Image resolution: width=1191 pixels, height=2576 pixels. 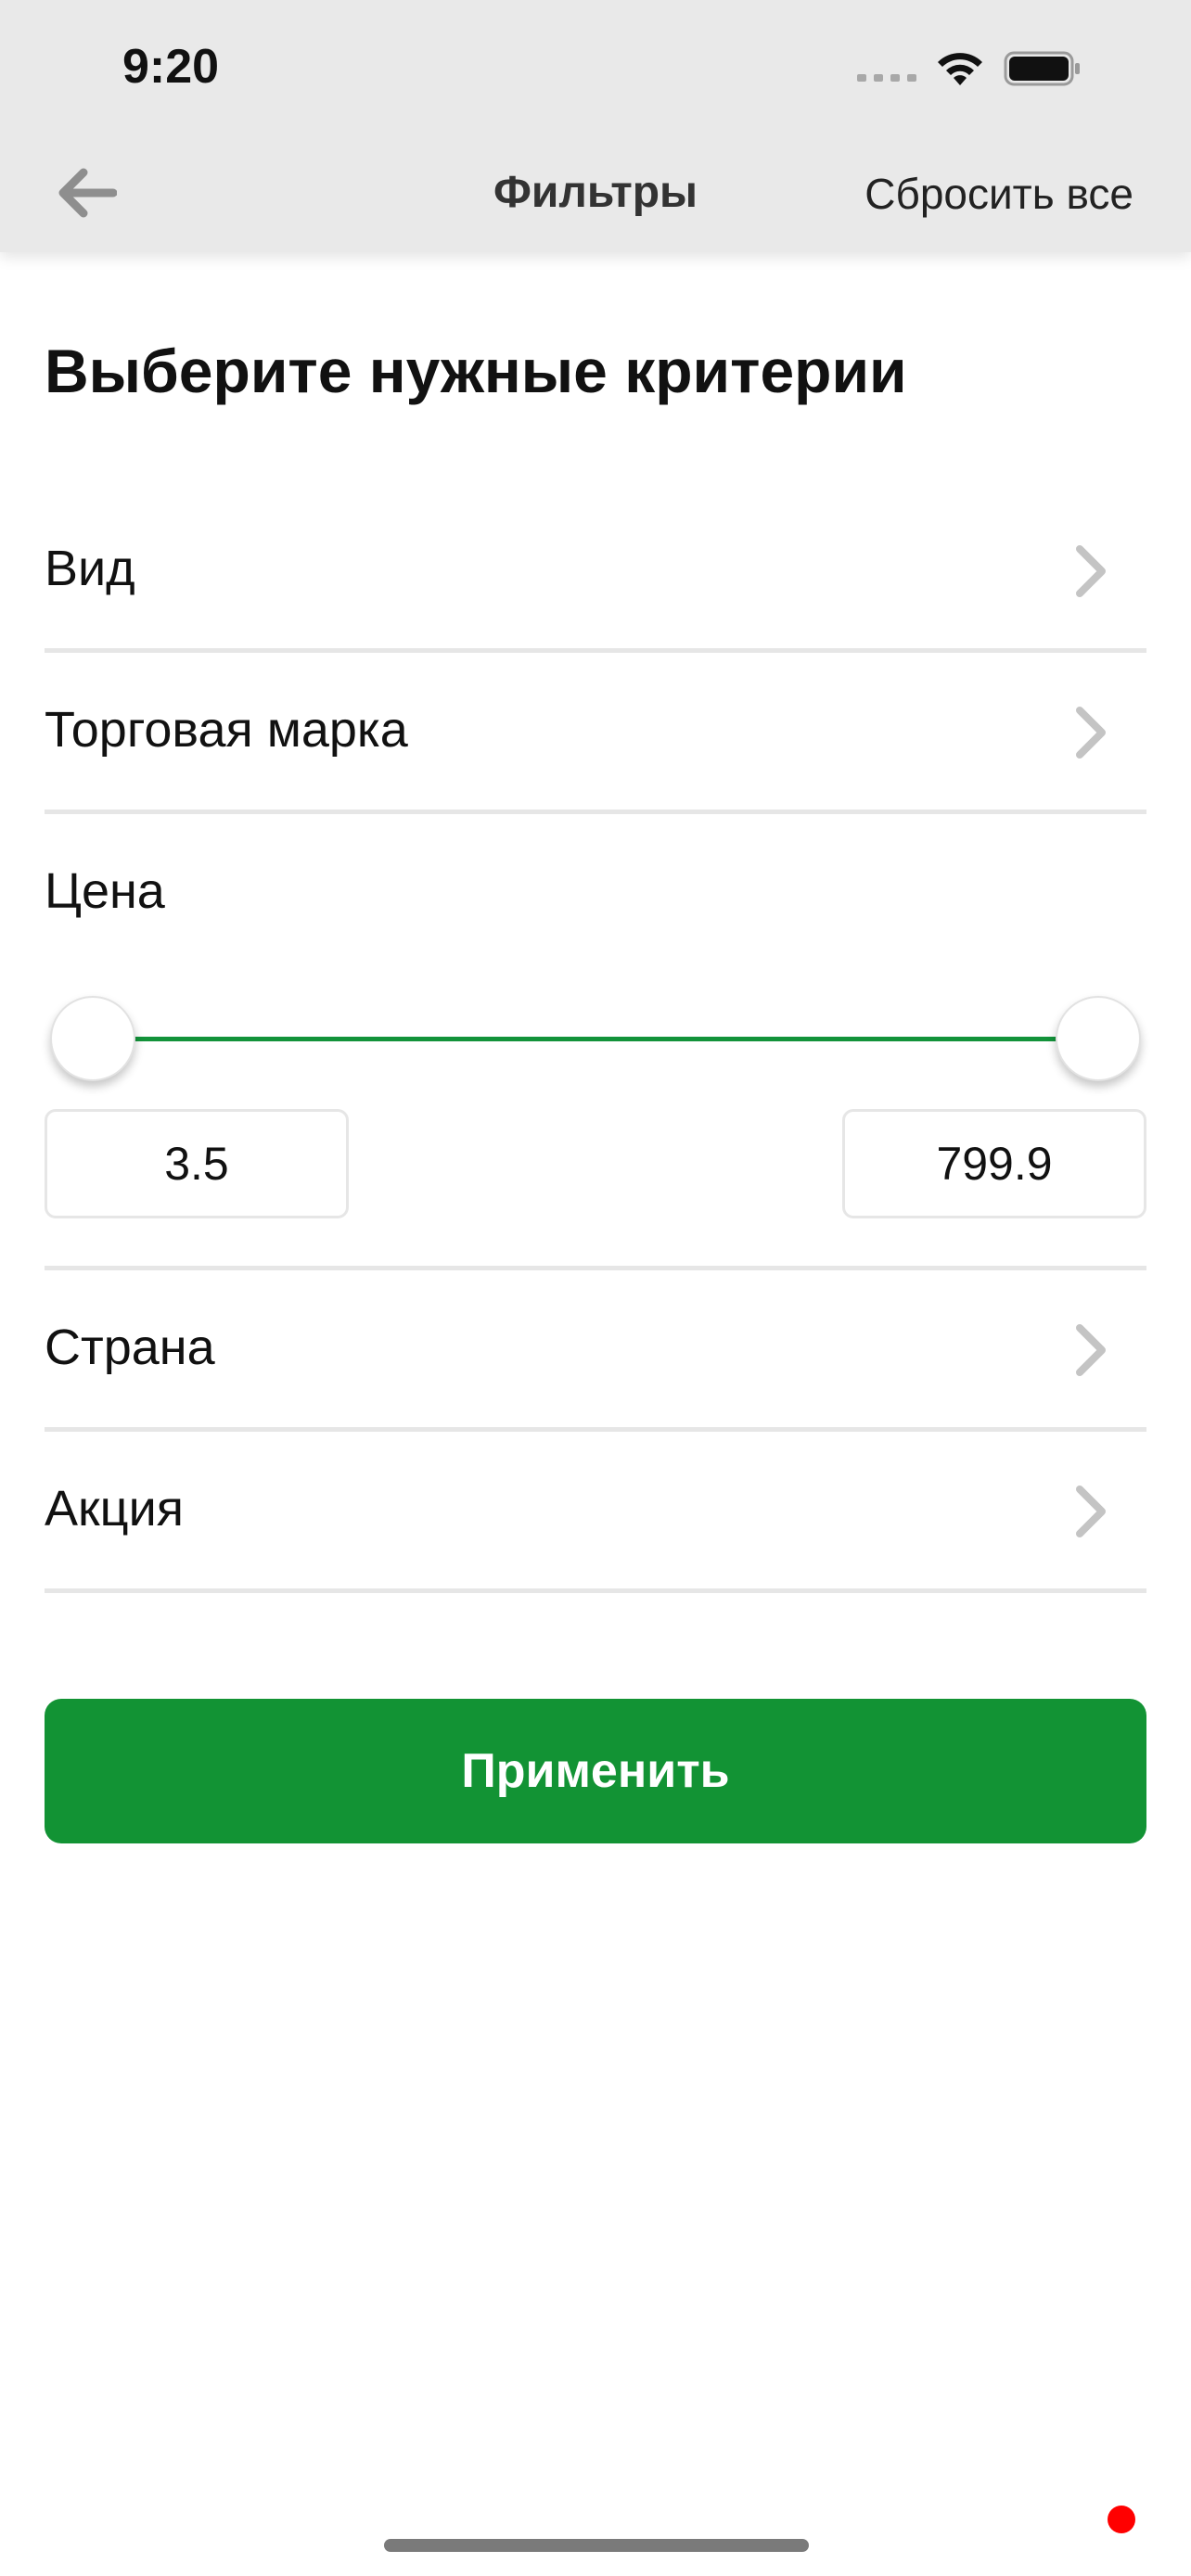 I want to click on signal-dots-icon, so click(x=886, y=78).